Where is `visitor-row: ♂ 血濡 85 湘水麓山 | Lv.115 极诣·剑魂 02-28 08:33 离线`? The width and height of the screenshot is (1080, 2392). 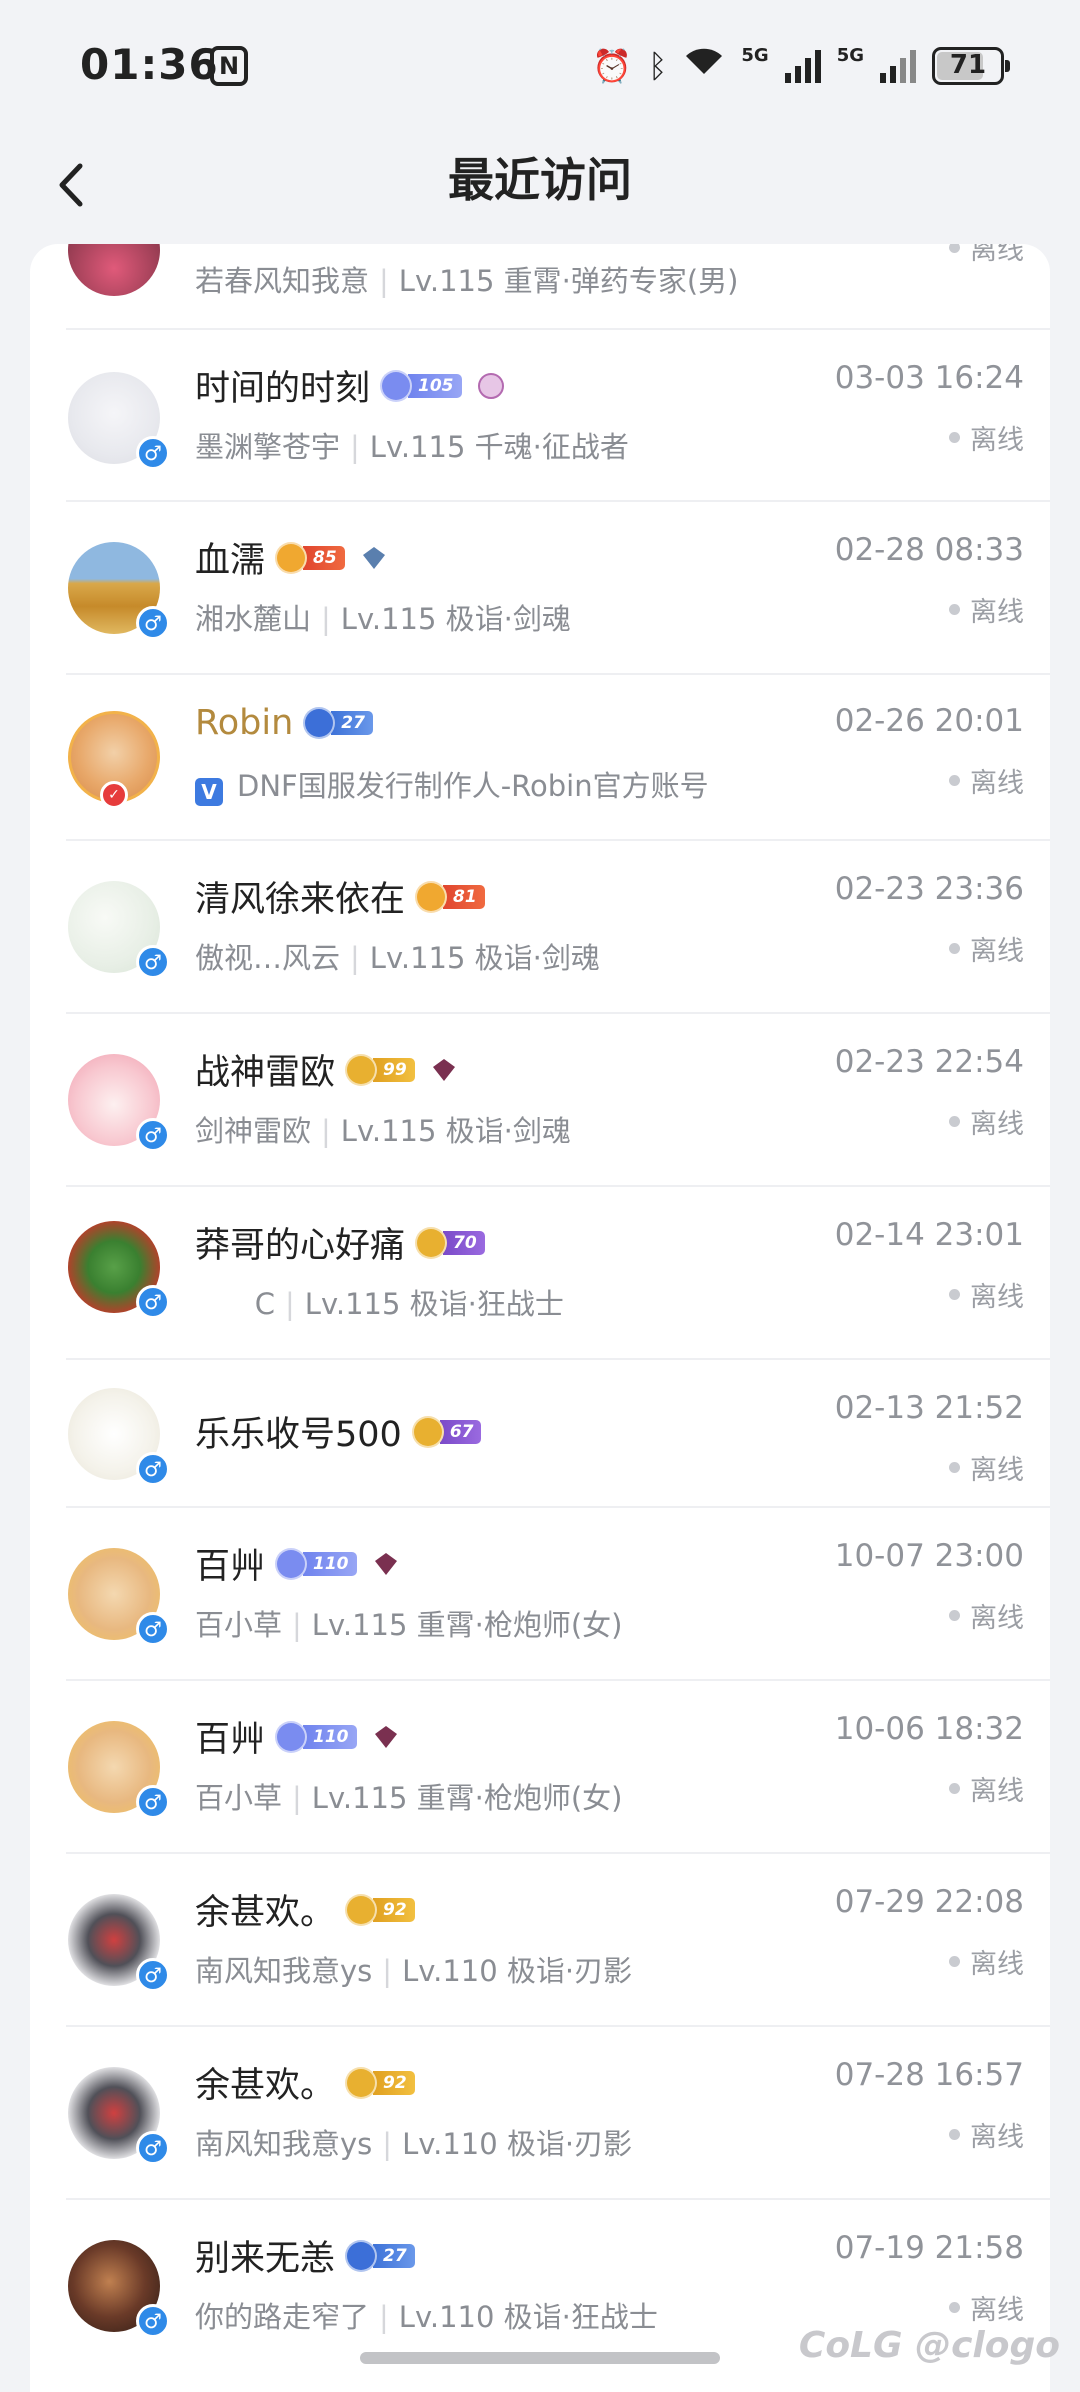
visitor-row: ♂ 血濡 85 湘水麓山 | Lv.115 极诣·剑魂 02-28 08:33 离线 is located at coordinates (540, 588).